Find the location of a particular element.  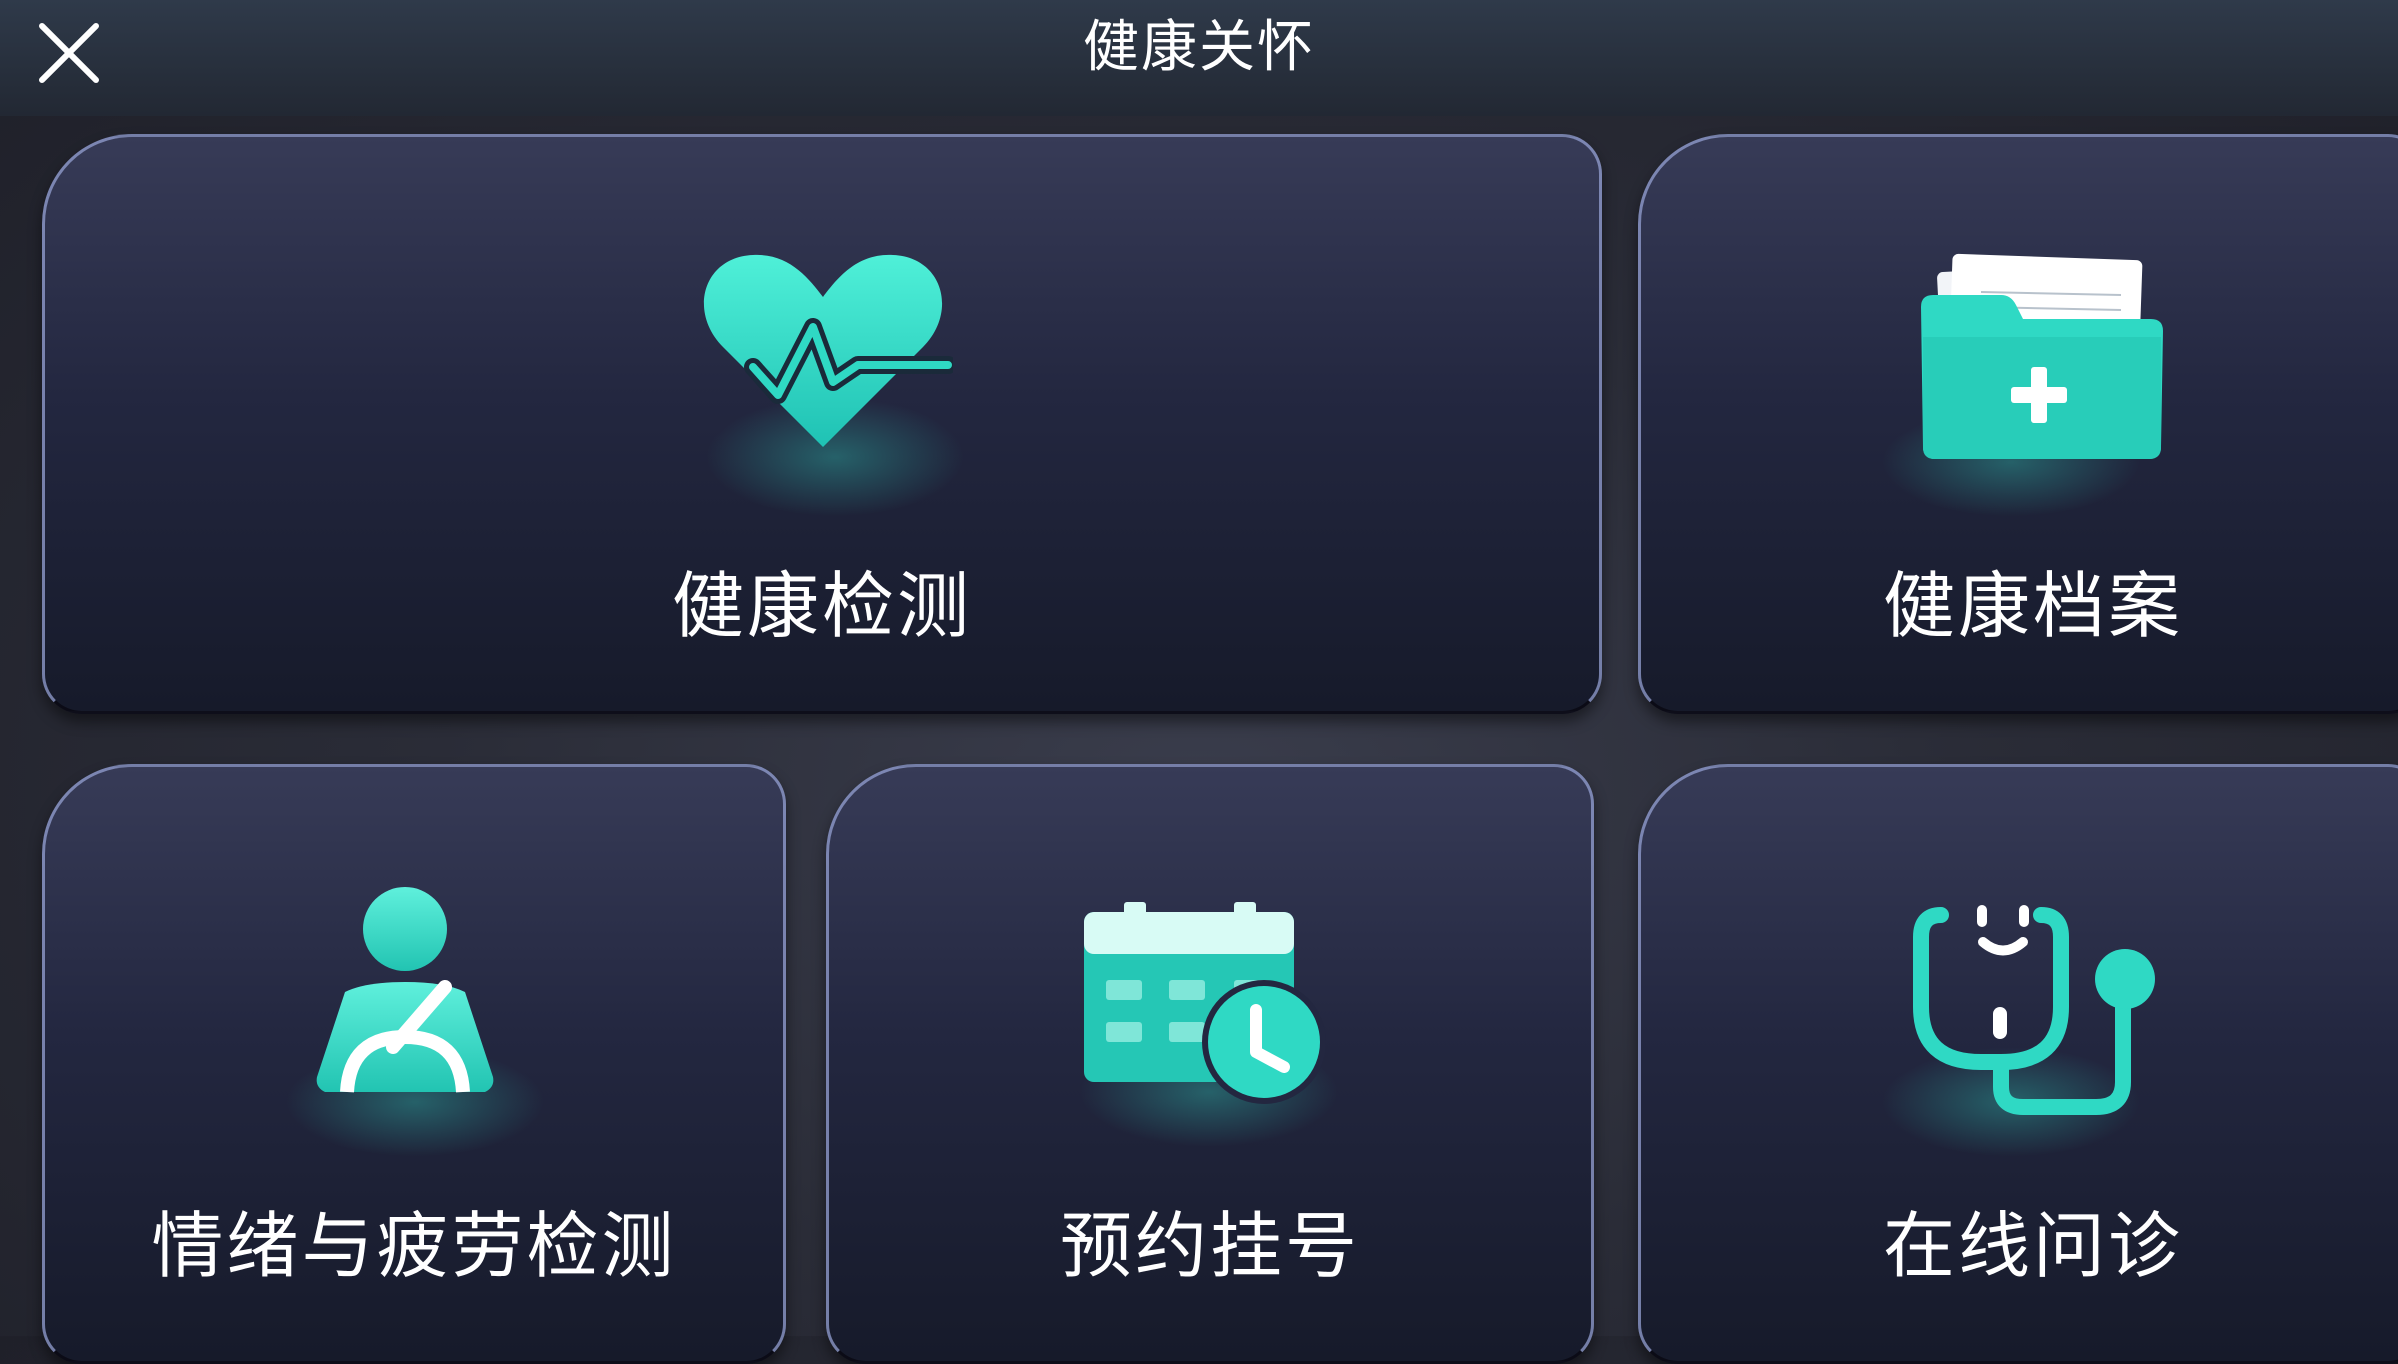

health-records-card: 健康档案 is located at coordinates (2018, 424).